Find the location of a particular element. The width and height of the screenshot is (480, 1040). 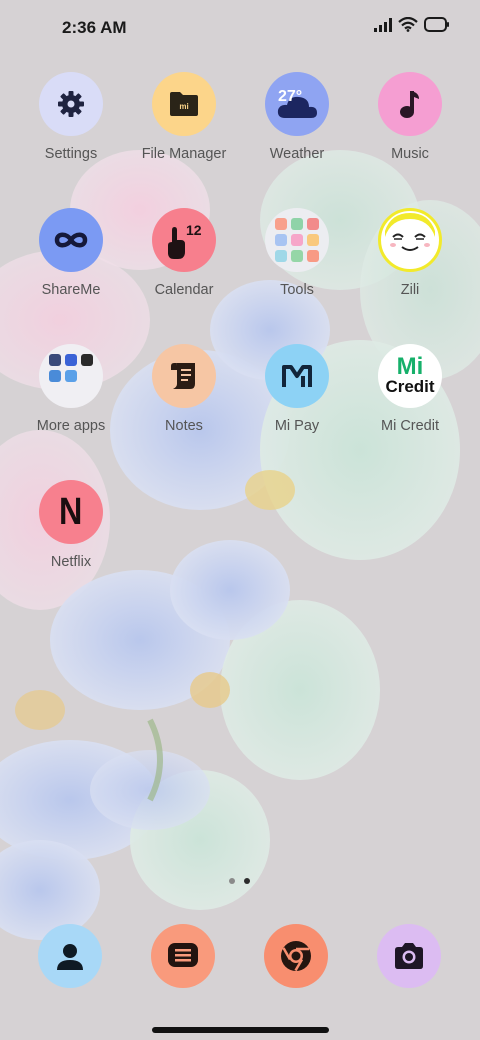

app-label: More apps is located at coordinates (71, 426).